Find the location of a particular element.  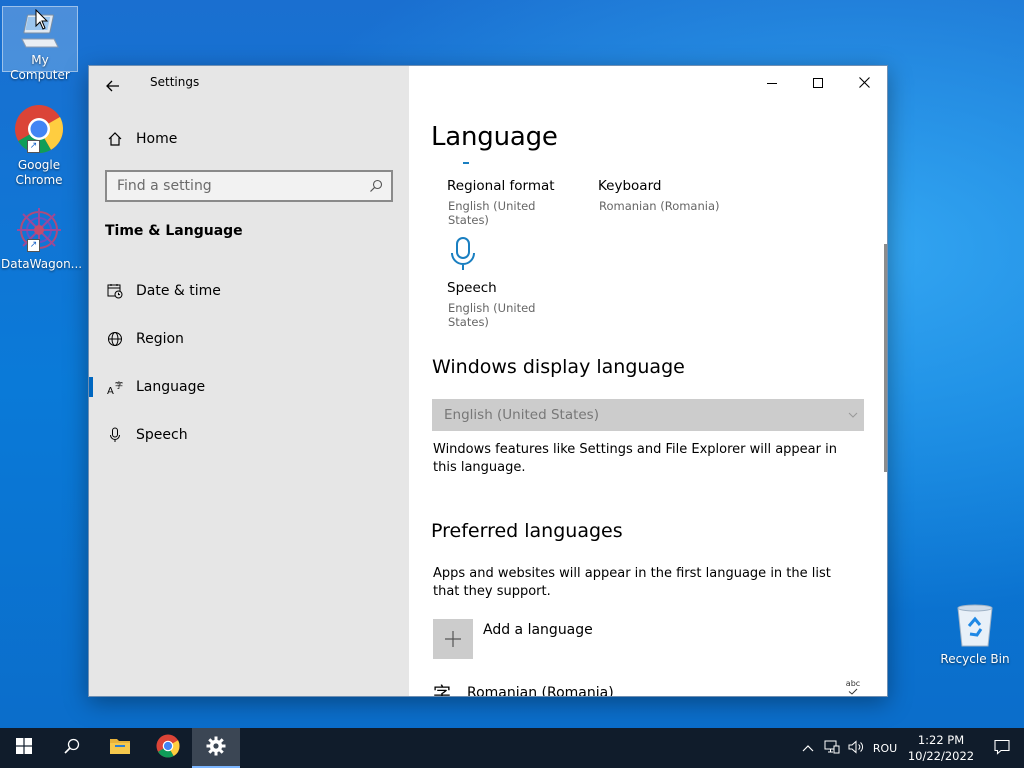

desktop-icon-google-chrome: ↗ Google Chrome is located at coordinates (39, 146).